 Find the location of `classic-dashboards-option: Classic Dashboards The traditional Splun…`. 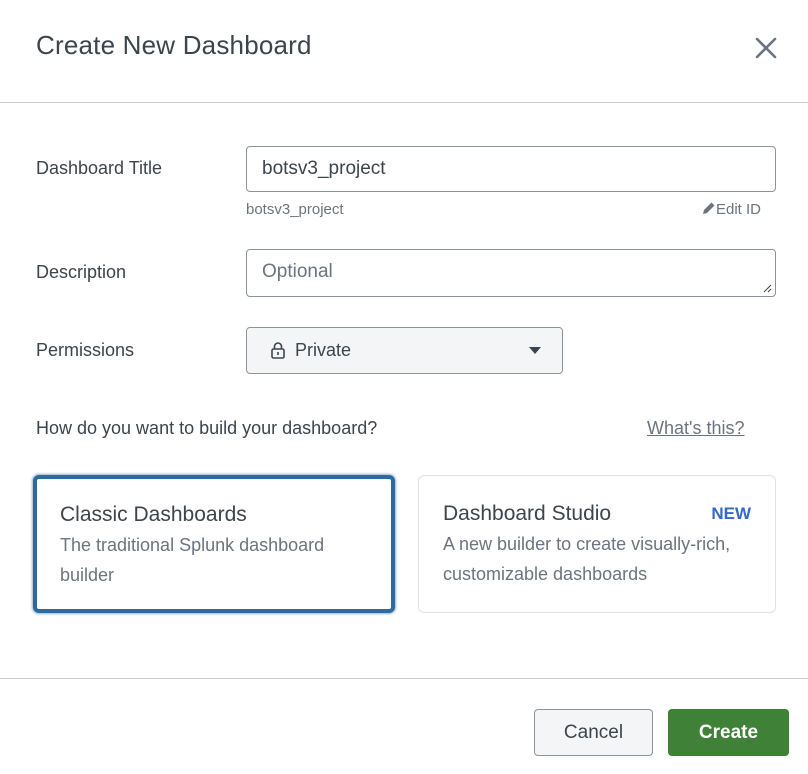

classic-dashboards-option: Classic Dashboards The traditional Splun… is located at coordinates (214, 544).